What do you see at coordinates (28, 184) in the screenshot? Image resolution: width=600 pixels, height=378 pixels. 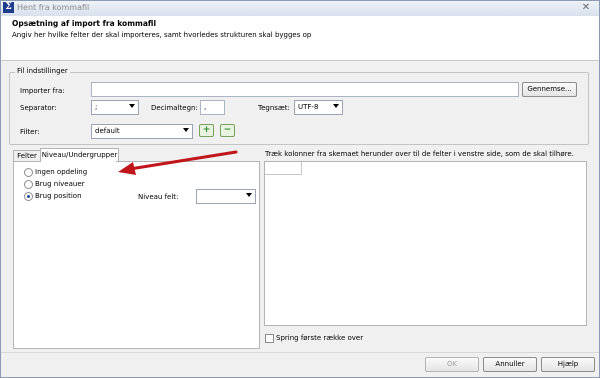 I see `radio-use-levels` at bounding box center [28, 184].